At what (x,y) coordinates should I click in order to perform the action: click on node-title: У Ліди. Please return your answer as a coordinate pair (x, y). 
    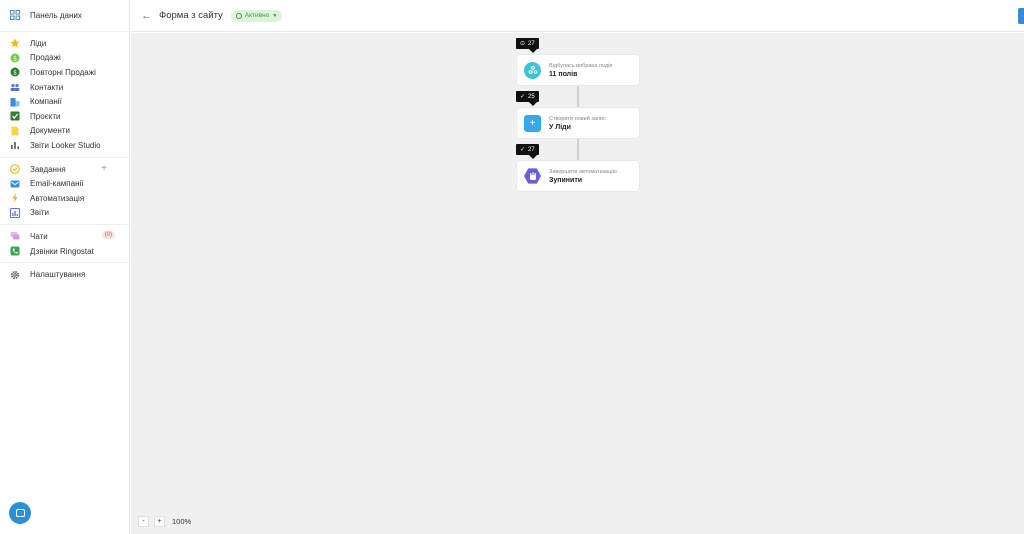
    Looking at the image, I should click on (560, 127).